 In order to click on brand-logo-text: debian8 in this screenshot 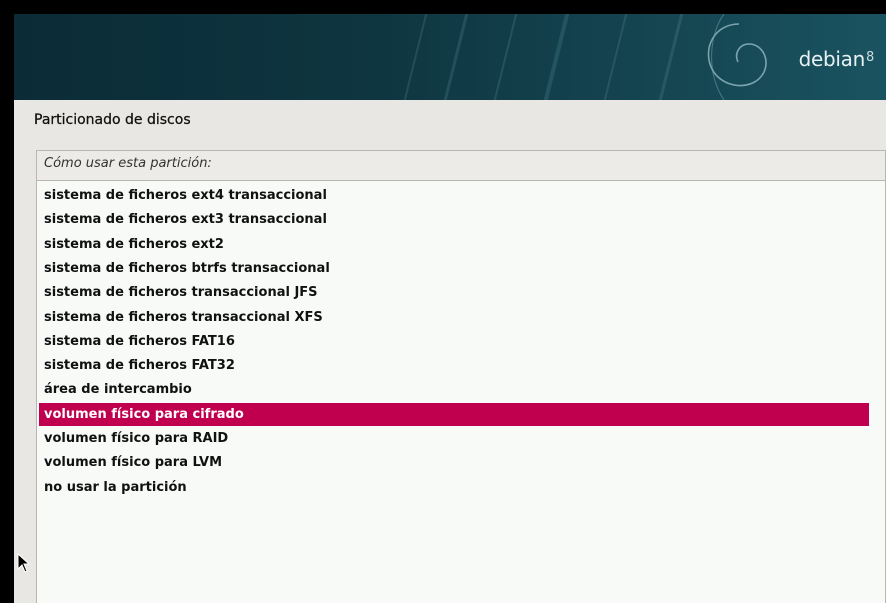, I will do `click(836, 59)`.